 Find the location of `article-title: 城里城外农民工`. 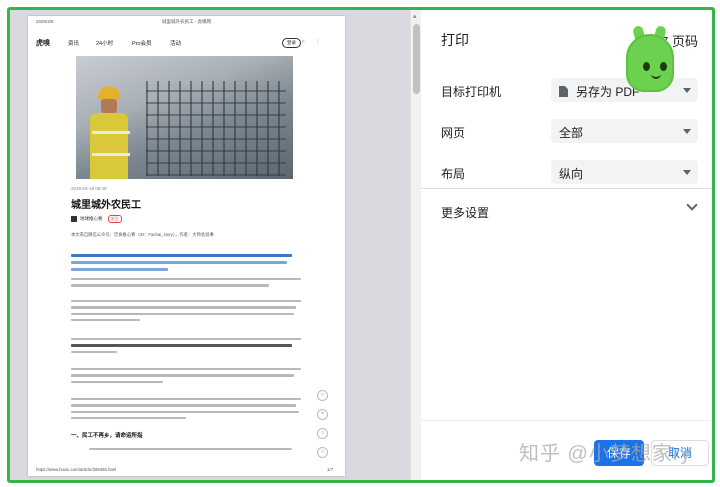

article-title: 城里城外农民工 is located at coordinates (106, 205).